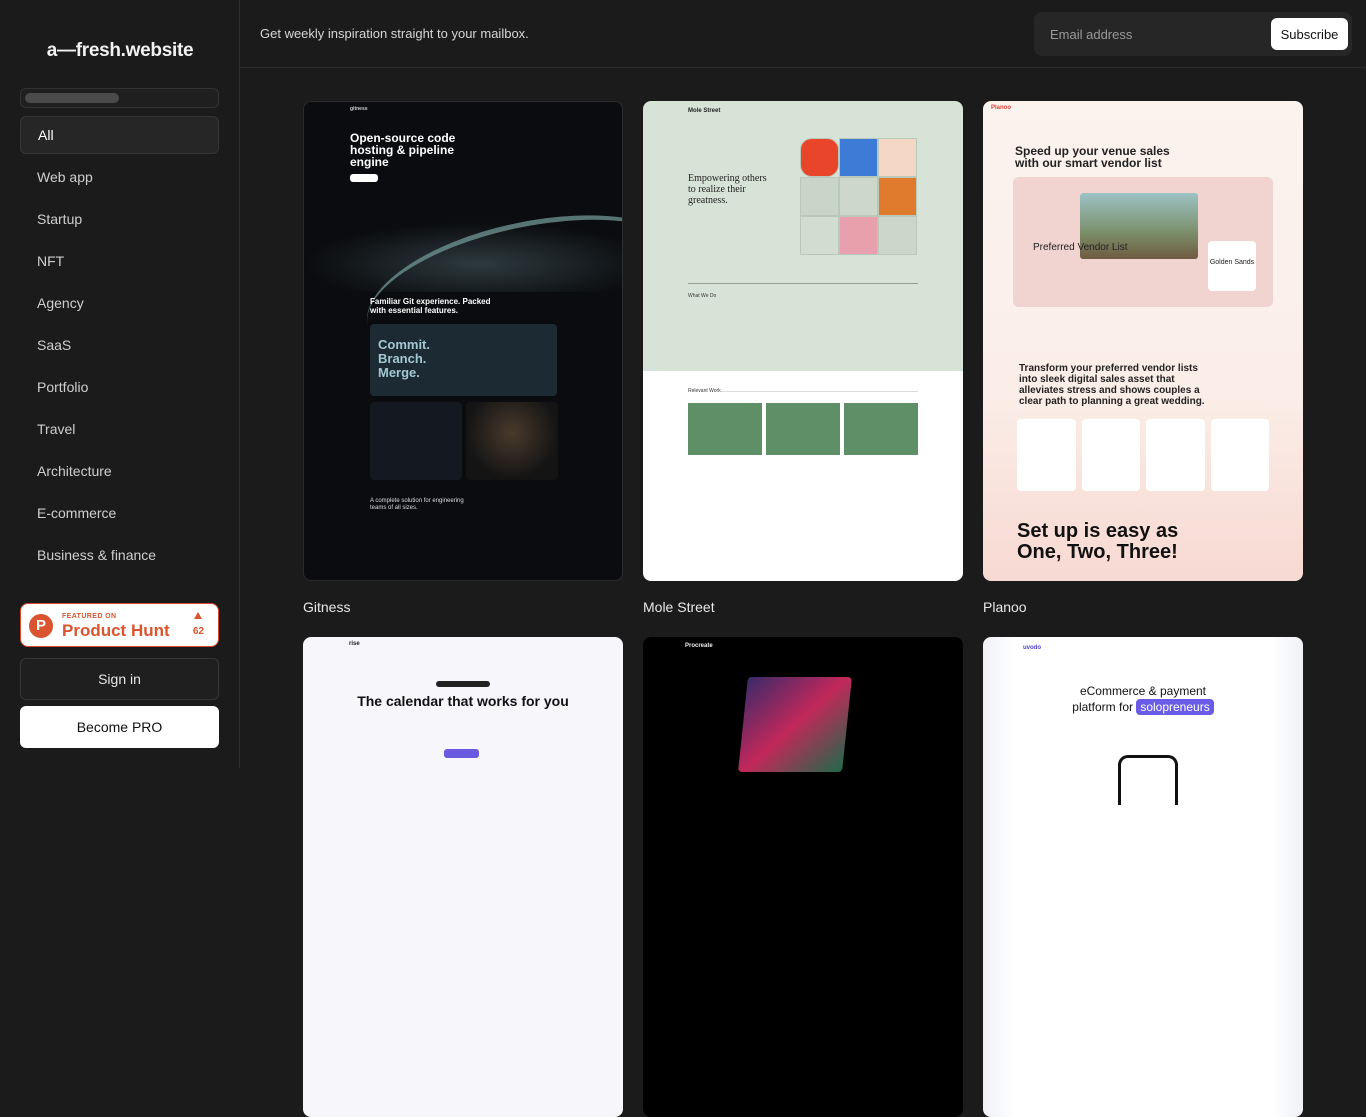 Image resolution: width=1366 pixels, height=1117 pixels. I want to click on nav-item-nft: NFT, so click(119, 261).